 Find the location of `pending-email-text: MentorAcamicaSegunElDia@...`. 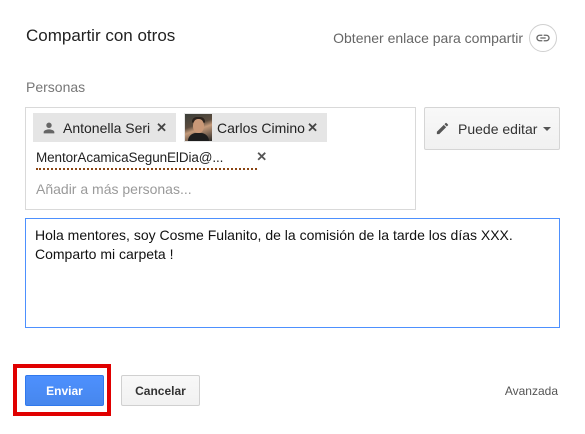

pending-email-text: MentorAcamicaSegunElDia@... is located at coordinates (130, 157).